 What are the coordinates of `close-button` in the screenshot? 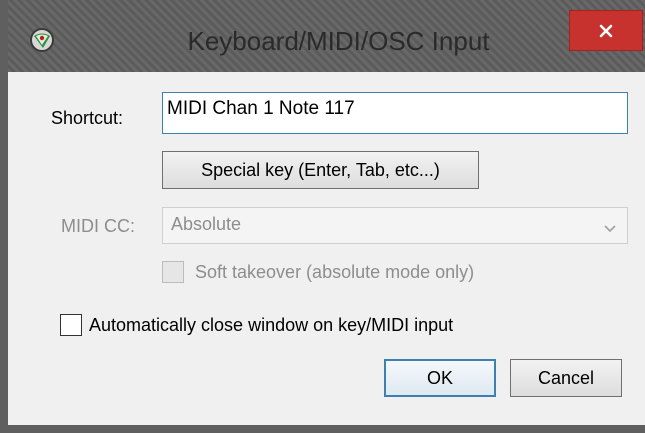 It's located at (606, 30).